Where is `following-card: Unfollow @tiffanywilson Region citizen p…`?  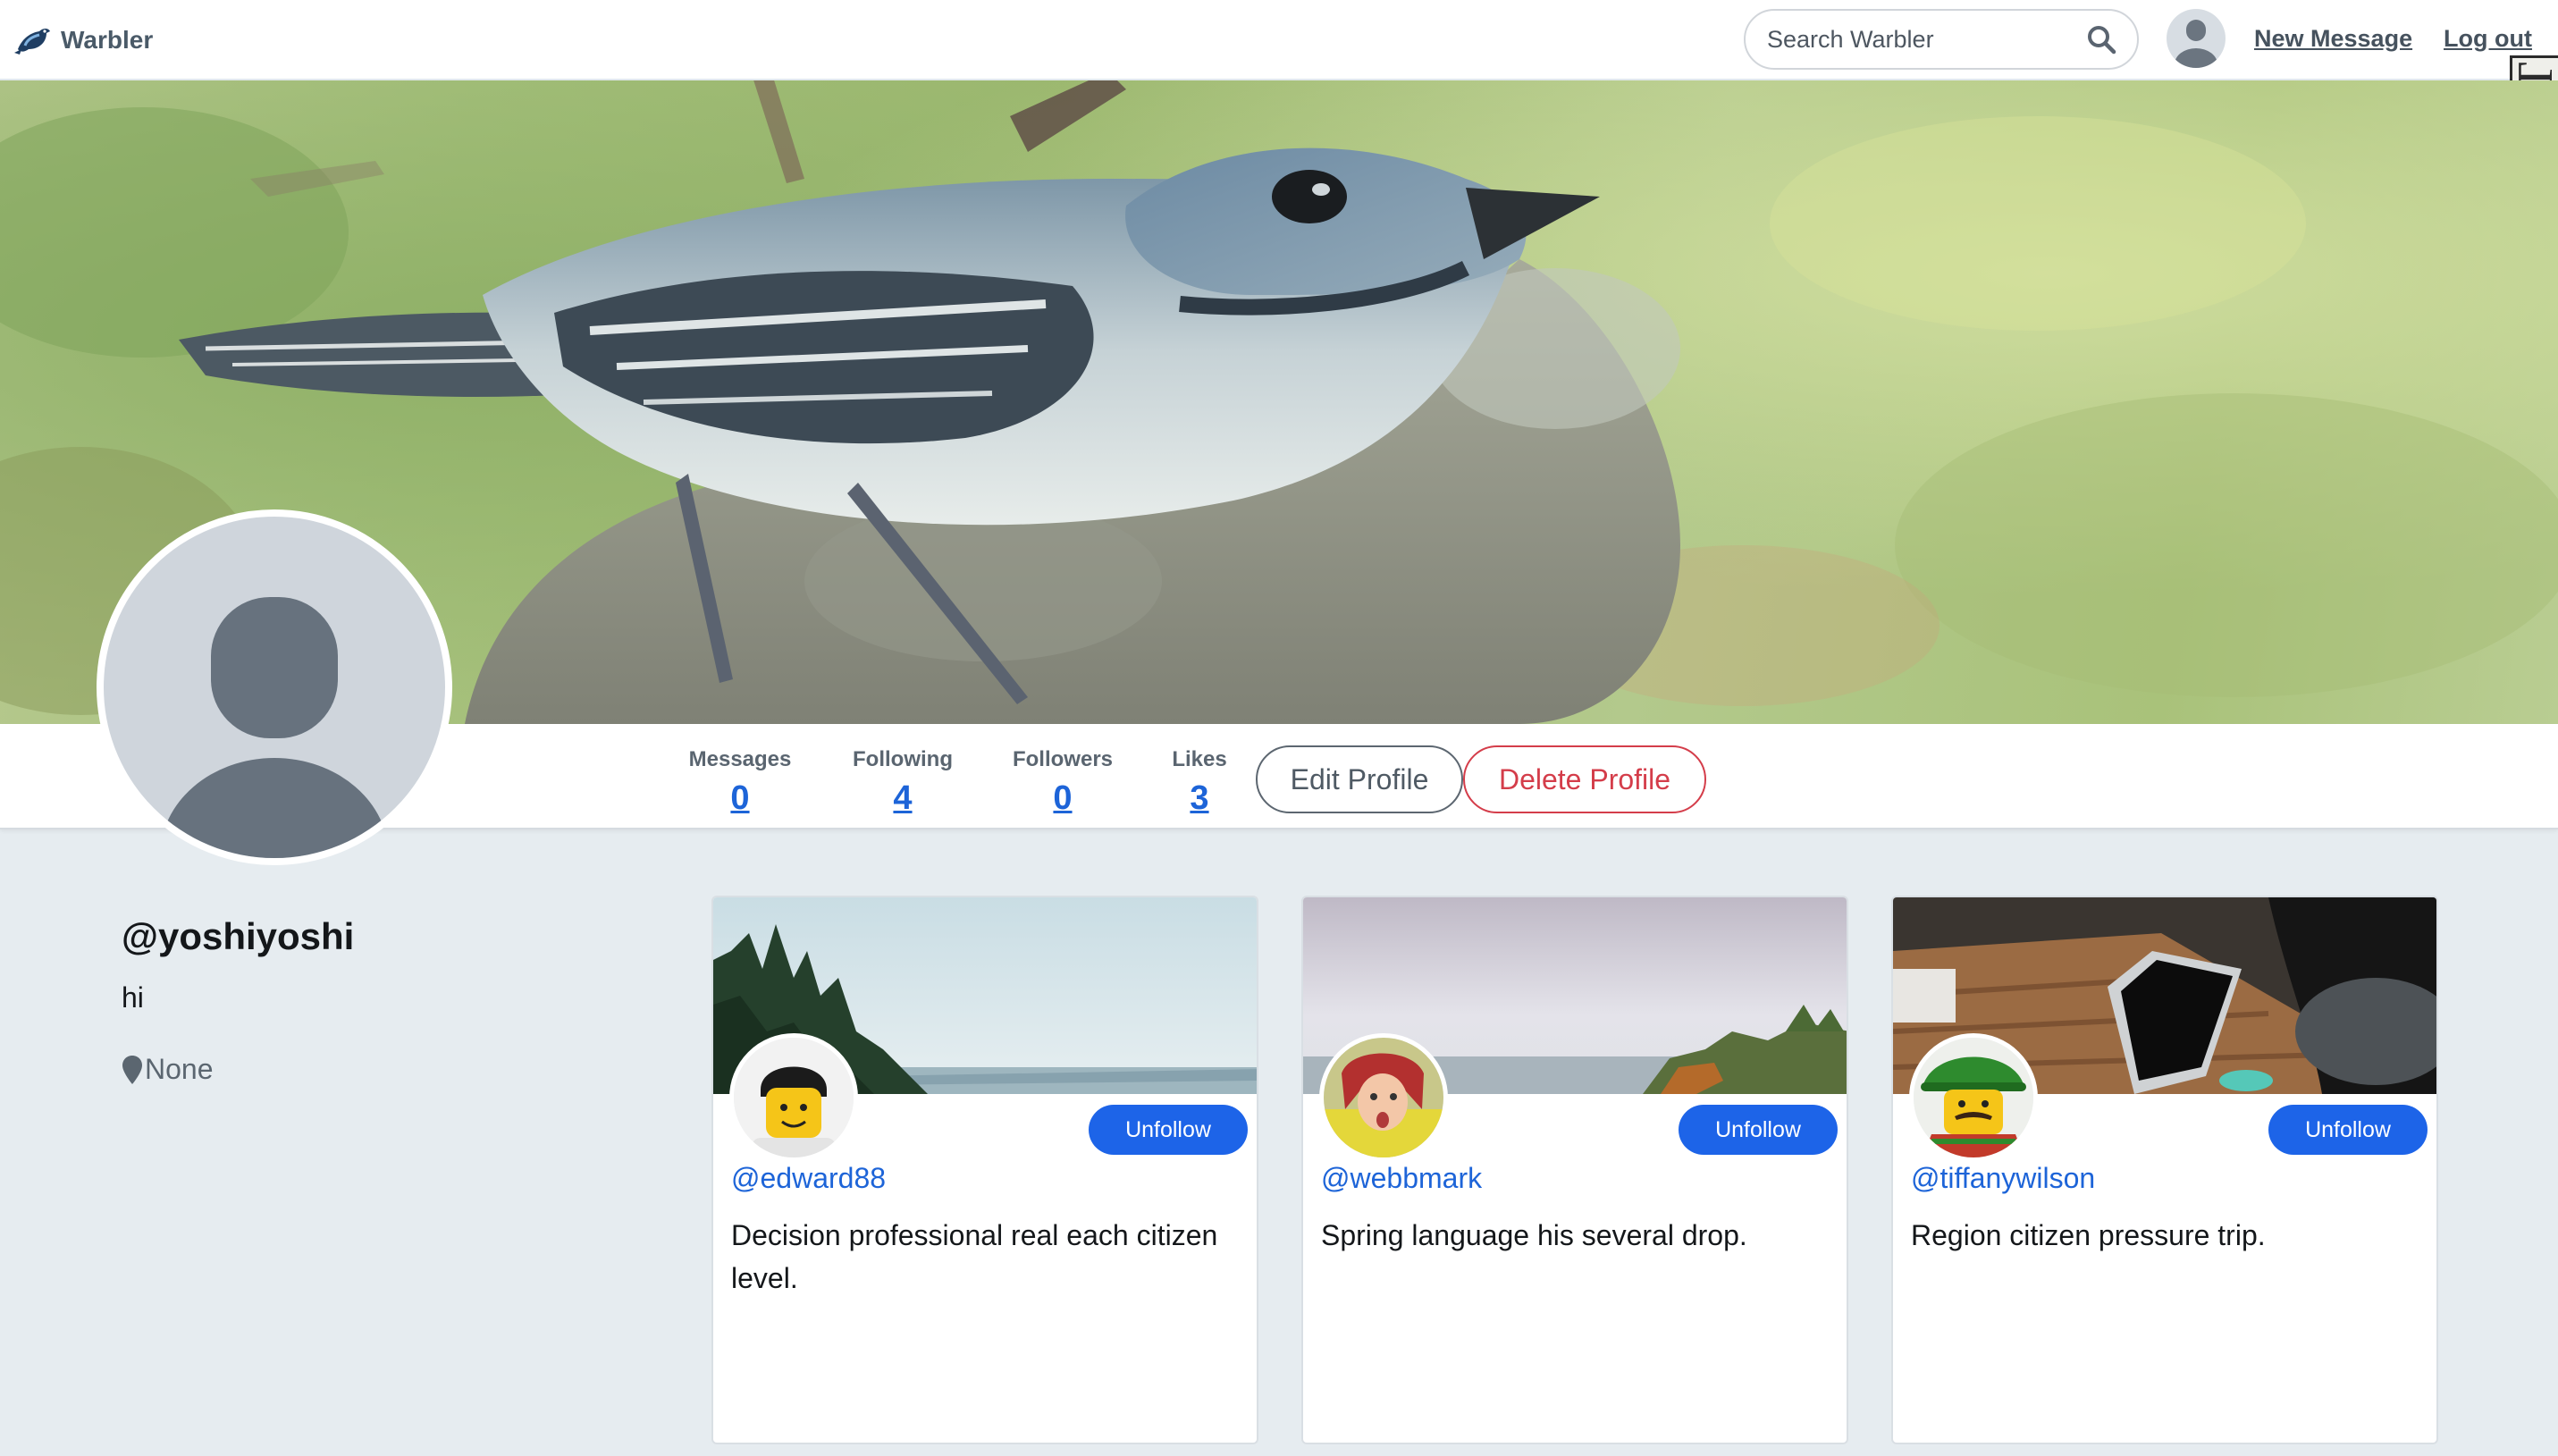
following-card: Unfollow @tiffanywilson Region citizen p… is located at coordinates (2164, 1170).